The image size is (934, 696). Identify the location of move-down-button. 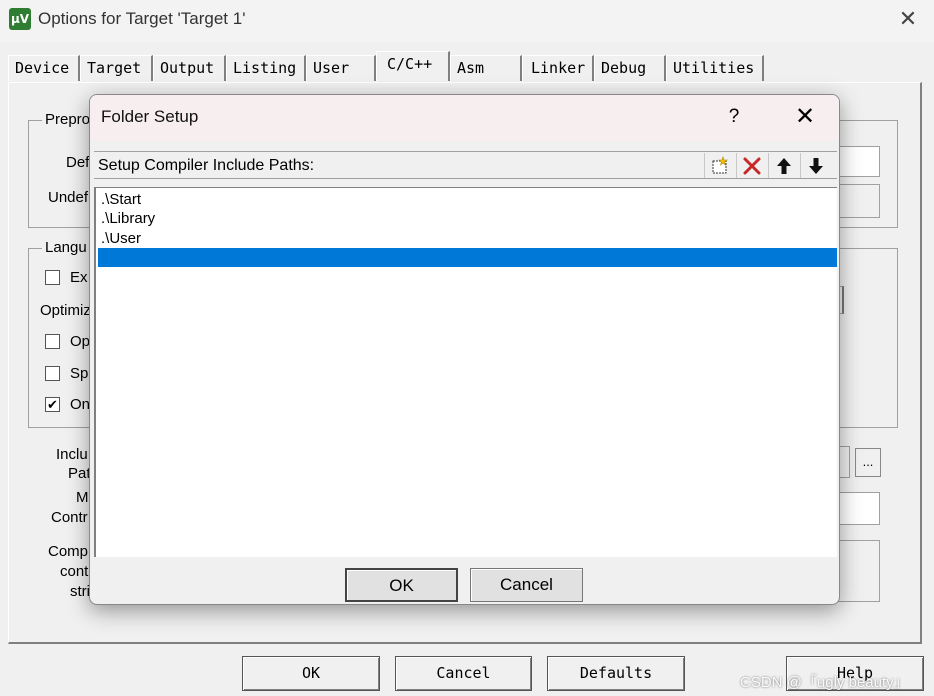
(815, 165).